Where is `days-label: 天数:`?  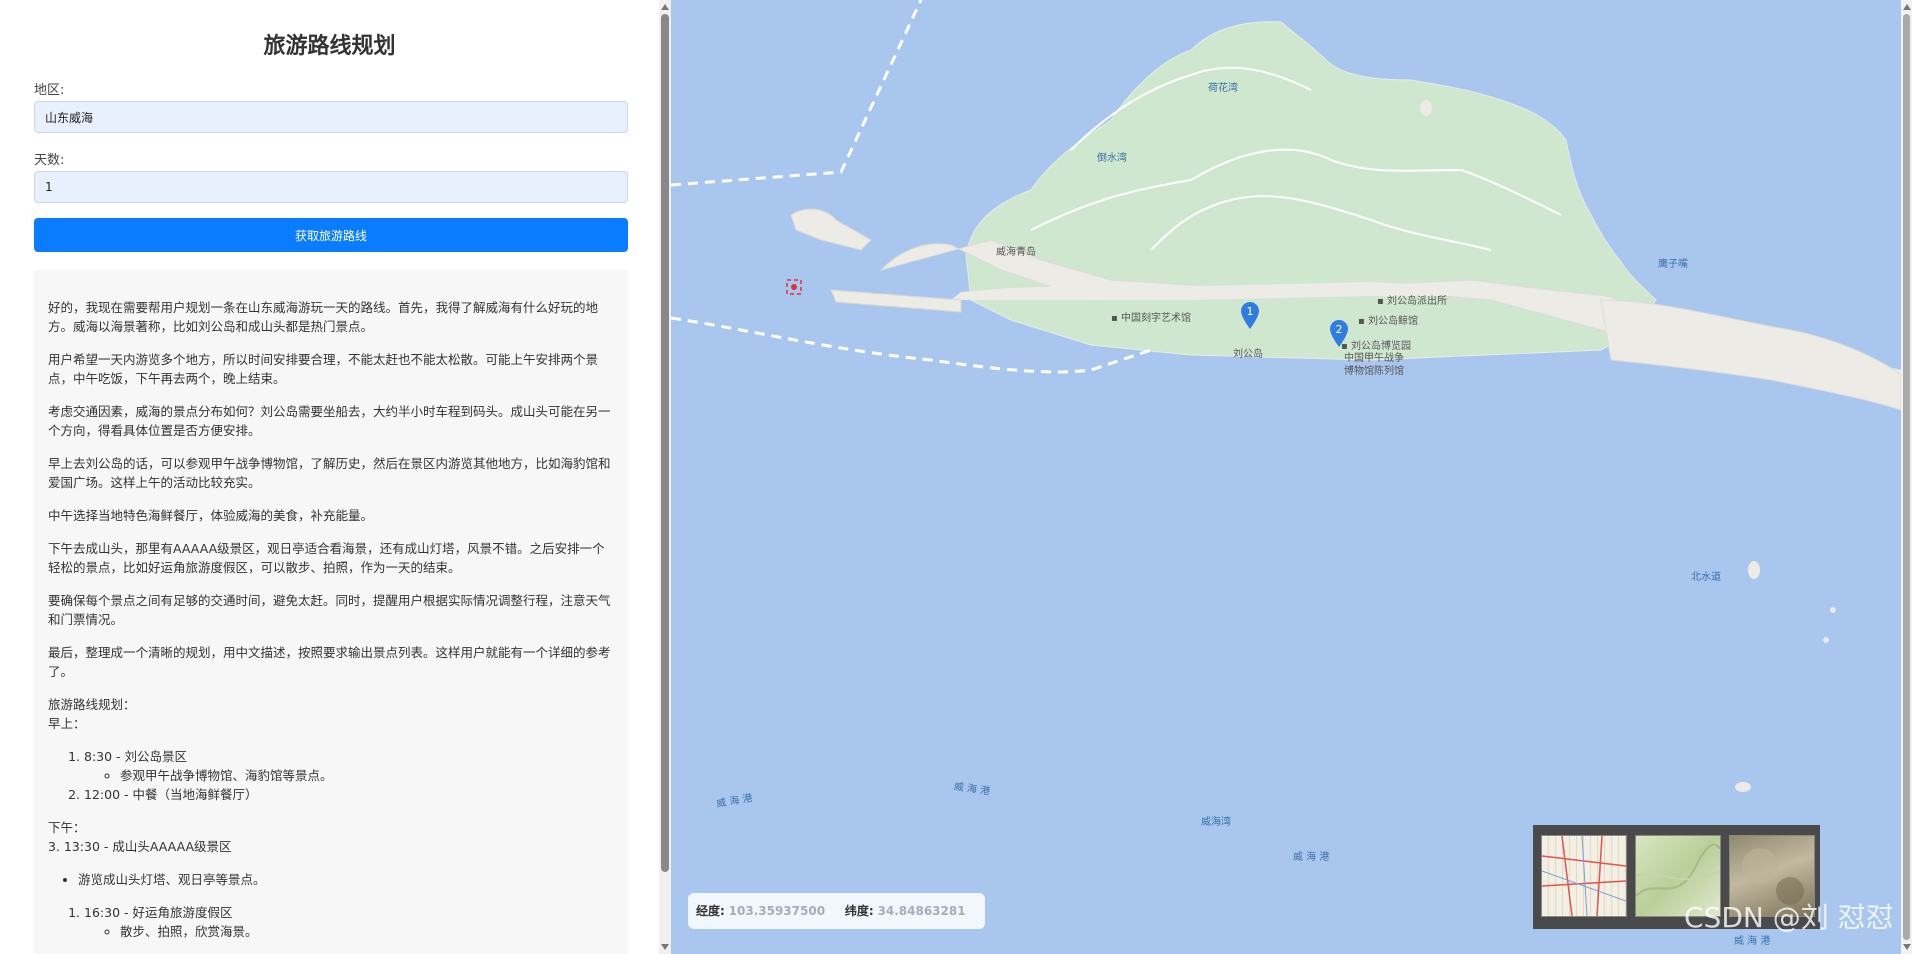
days-label: 天数: is located at coordinates (49, 160).